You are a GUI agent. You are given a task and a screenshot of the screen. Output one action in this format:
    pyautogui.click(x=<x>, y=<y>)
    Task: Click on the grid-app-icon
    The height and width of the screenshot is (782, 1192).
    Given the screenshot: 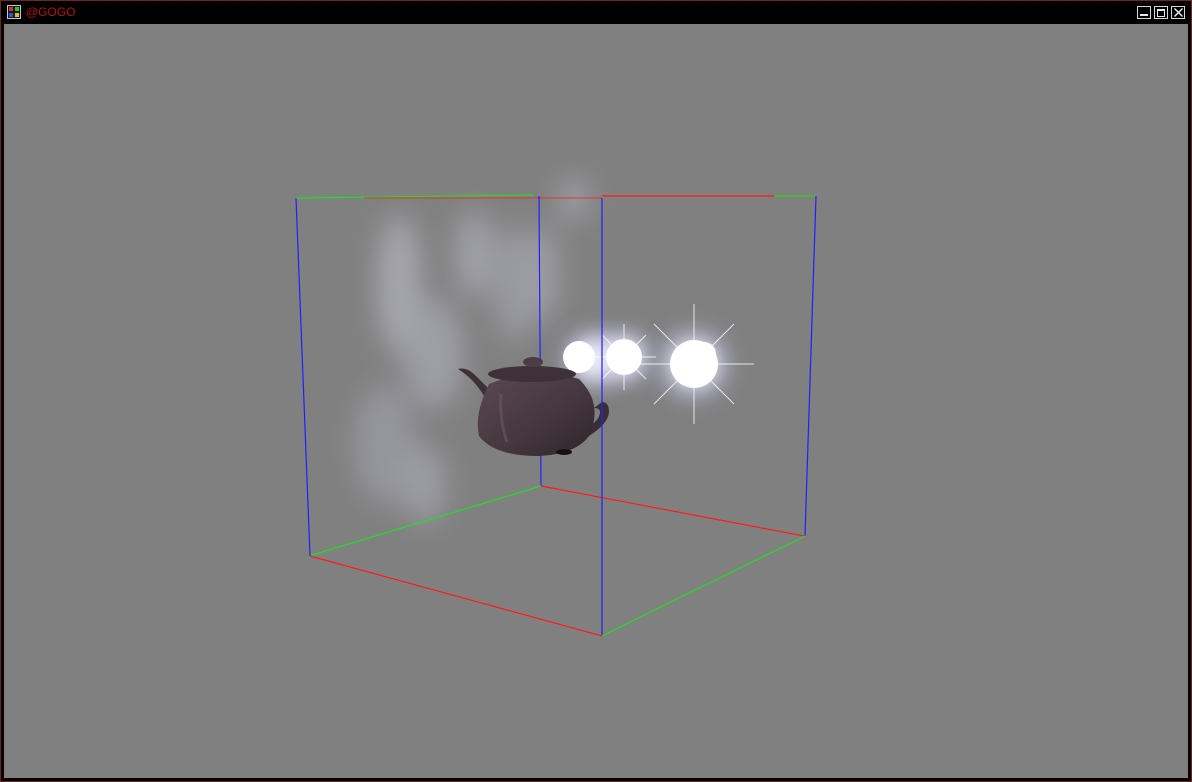 What is the action you would take?
    pyautogui.click(x=14, y=12)
    